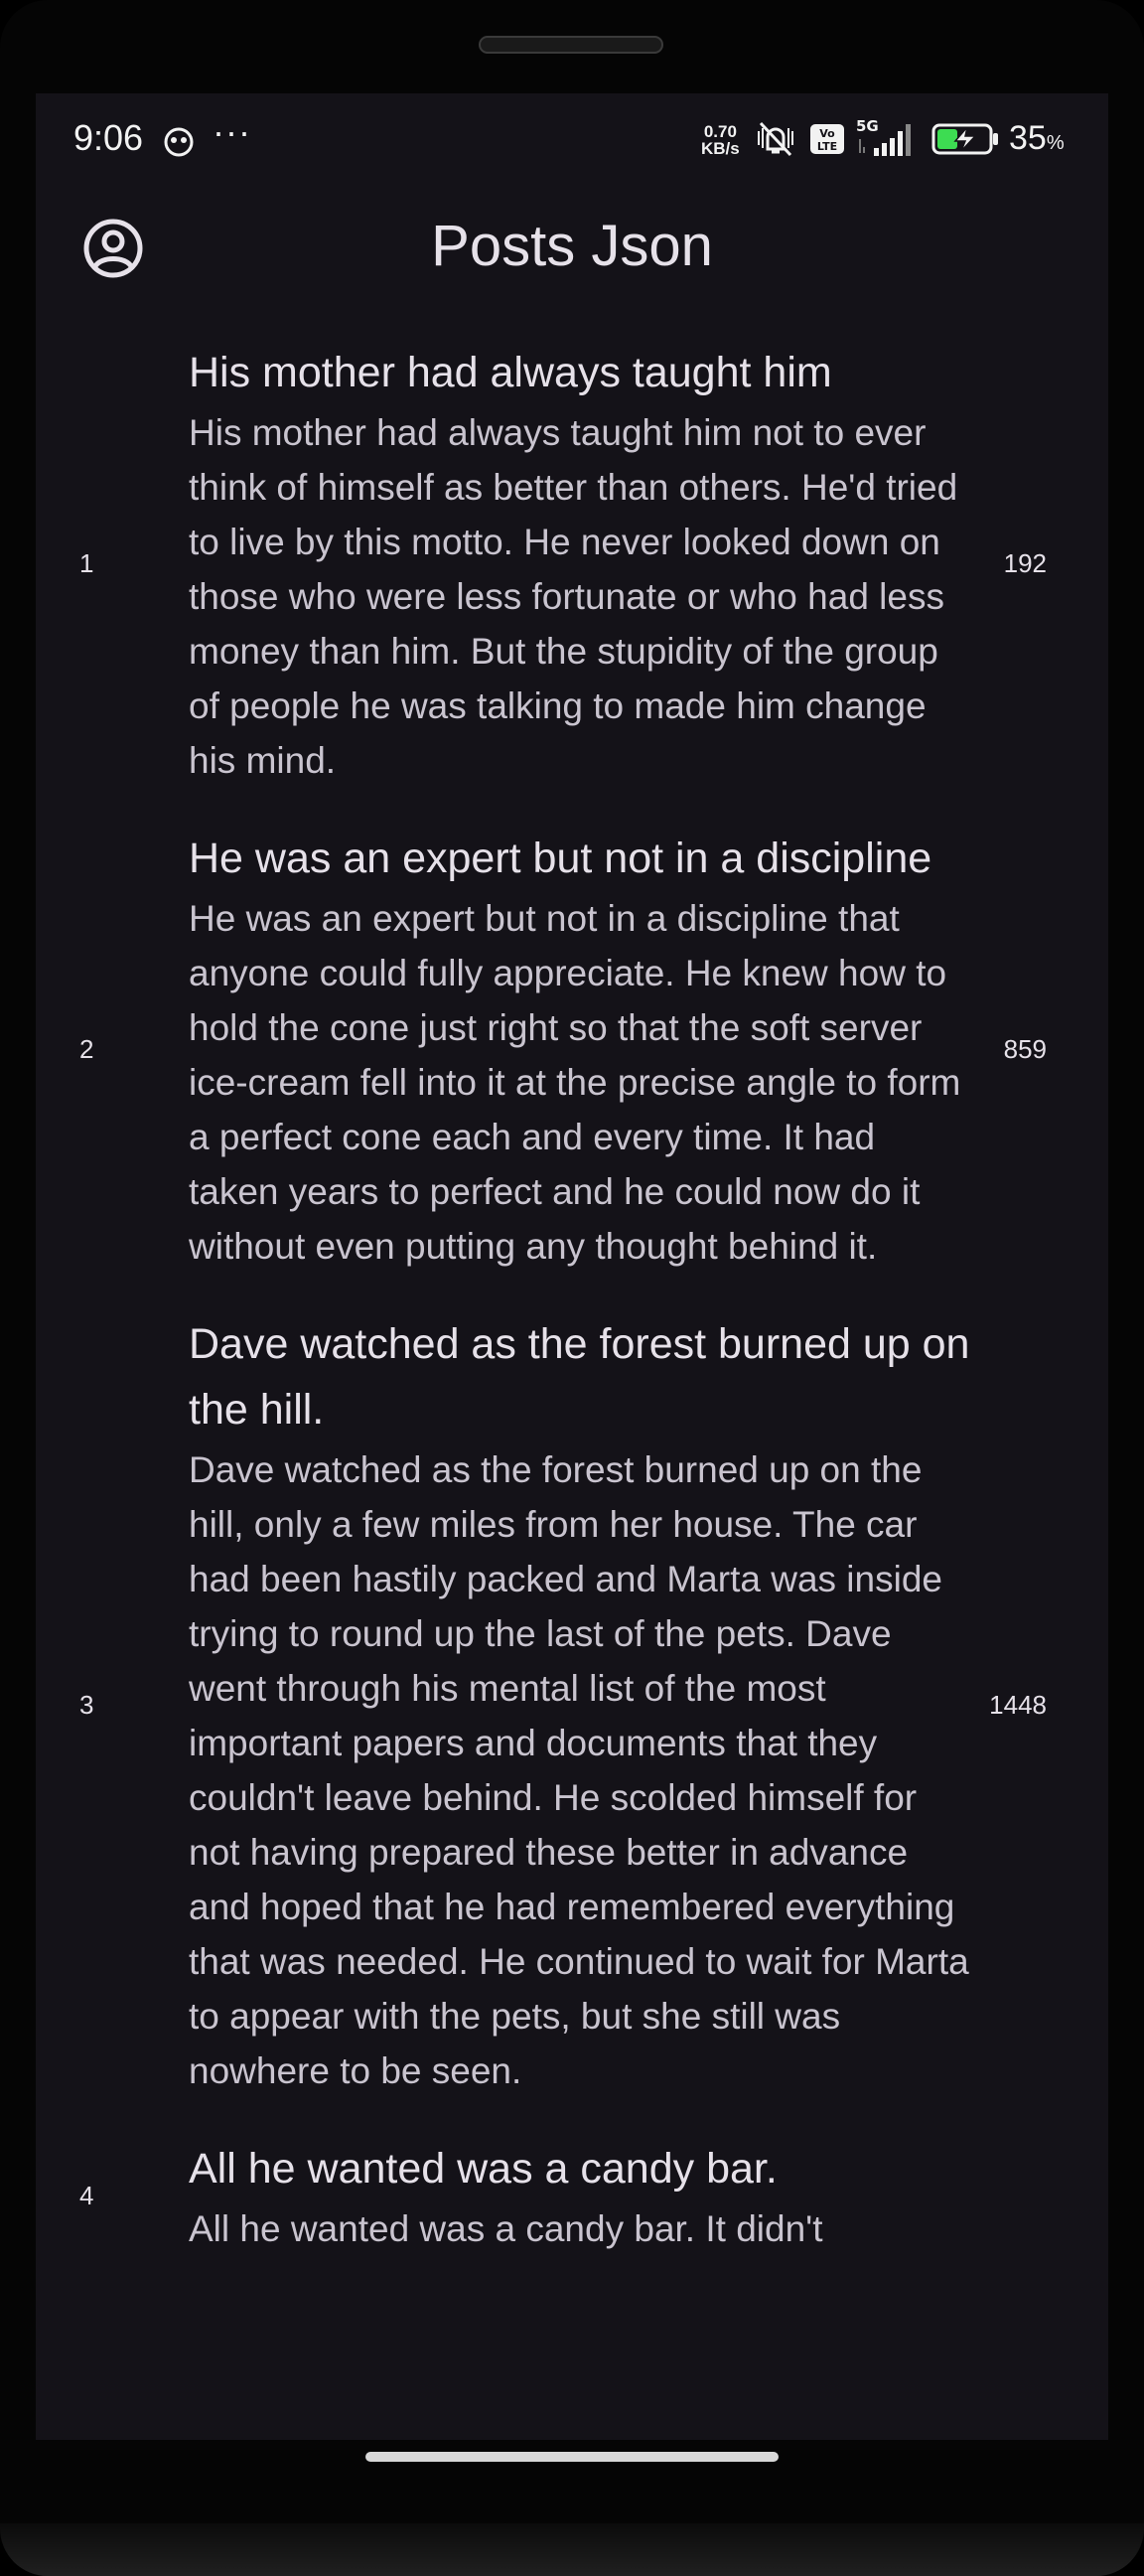  Describe the element at coordinates (86, 563) in the screenshot. I see `post-id: 1` at that location.